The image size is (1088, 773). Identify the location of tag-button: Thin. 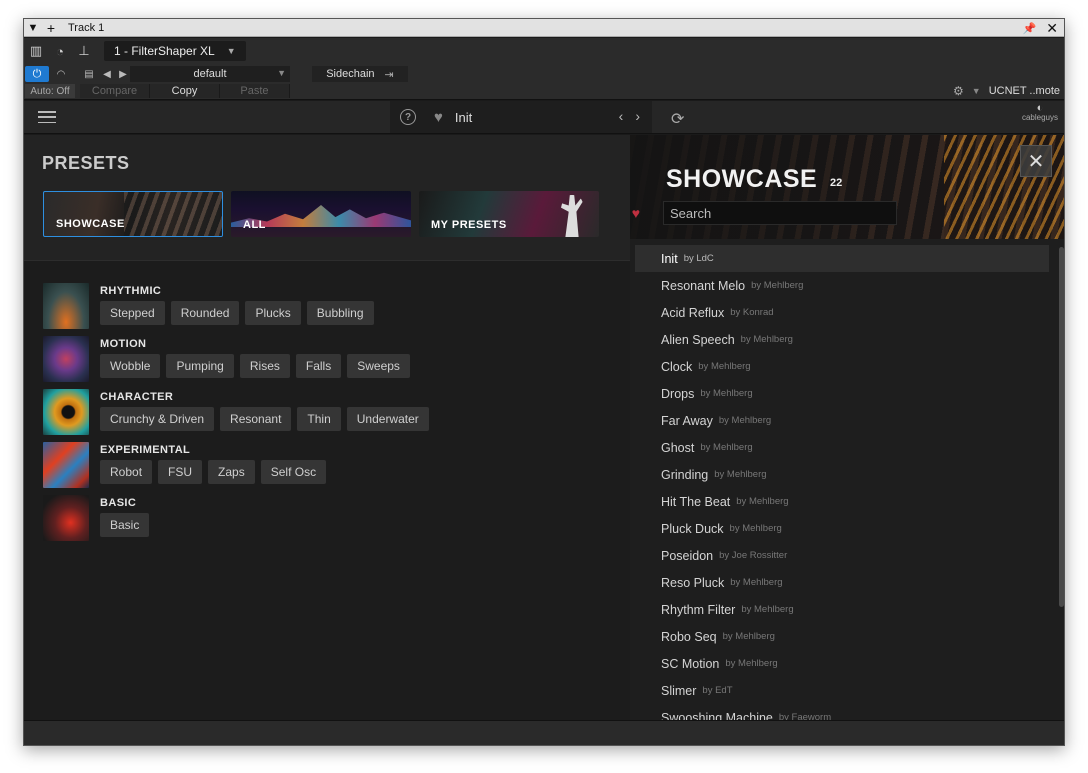
(319, 419).